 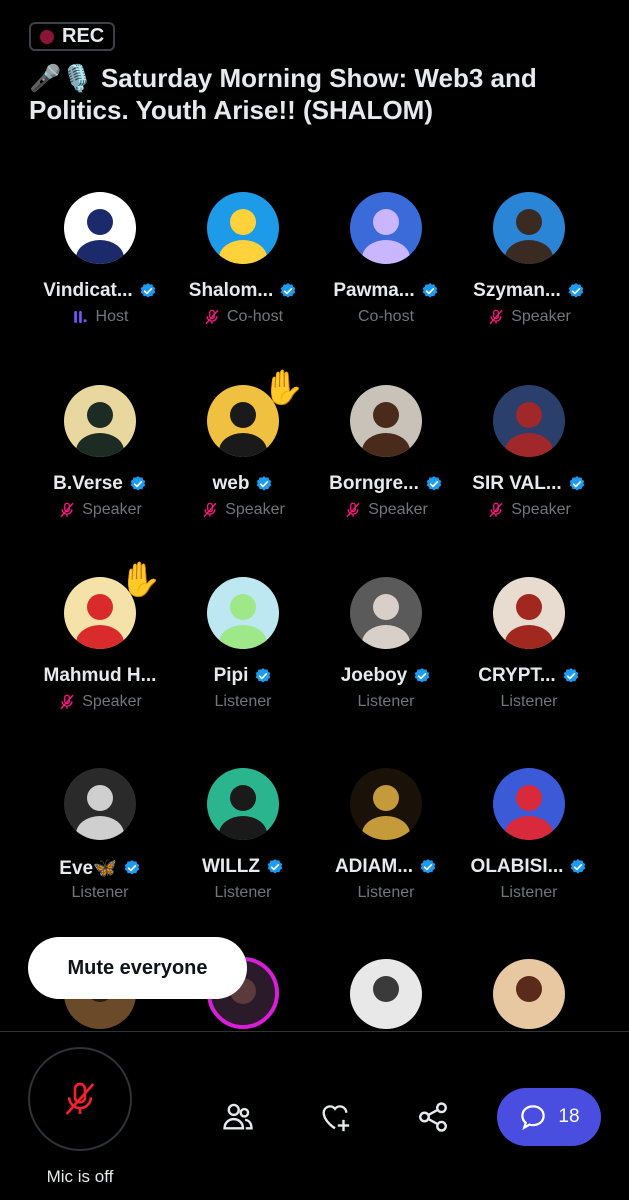 What do you see at coordinates (137, 968) in the screenshot?
I see `mute-everyone-button: Mute everyone` at bounding box center [137, 968].